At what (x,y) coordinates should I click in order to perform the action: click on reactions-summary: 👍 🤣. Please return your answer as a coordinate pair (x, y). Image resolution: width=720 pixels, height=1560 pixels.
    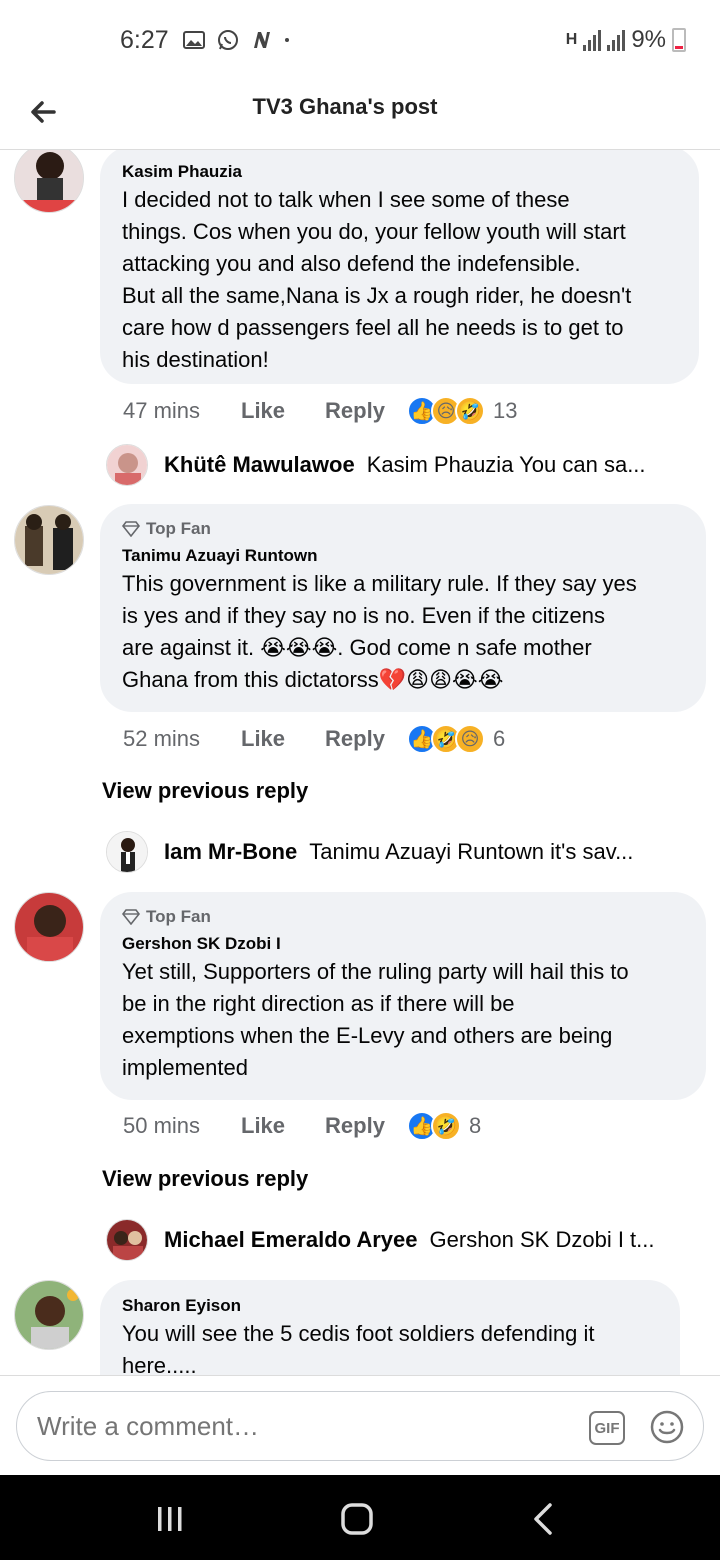
    Looking at the image, I should click on (433, 1126).